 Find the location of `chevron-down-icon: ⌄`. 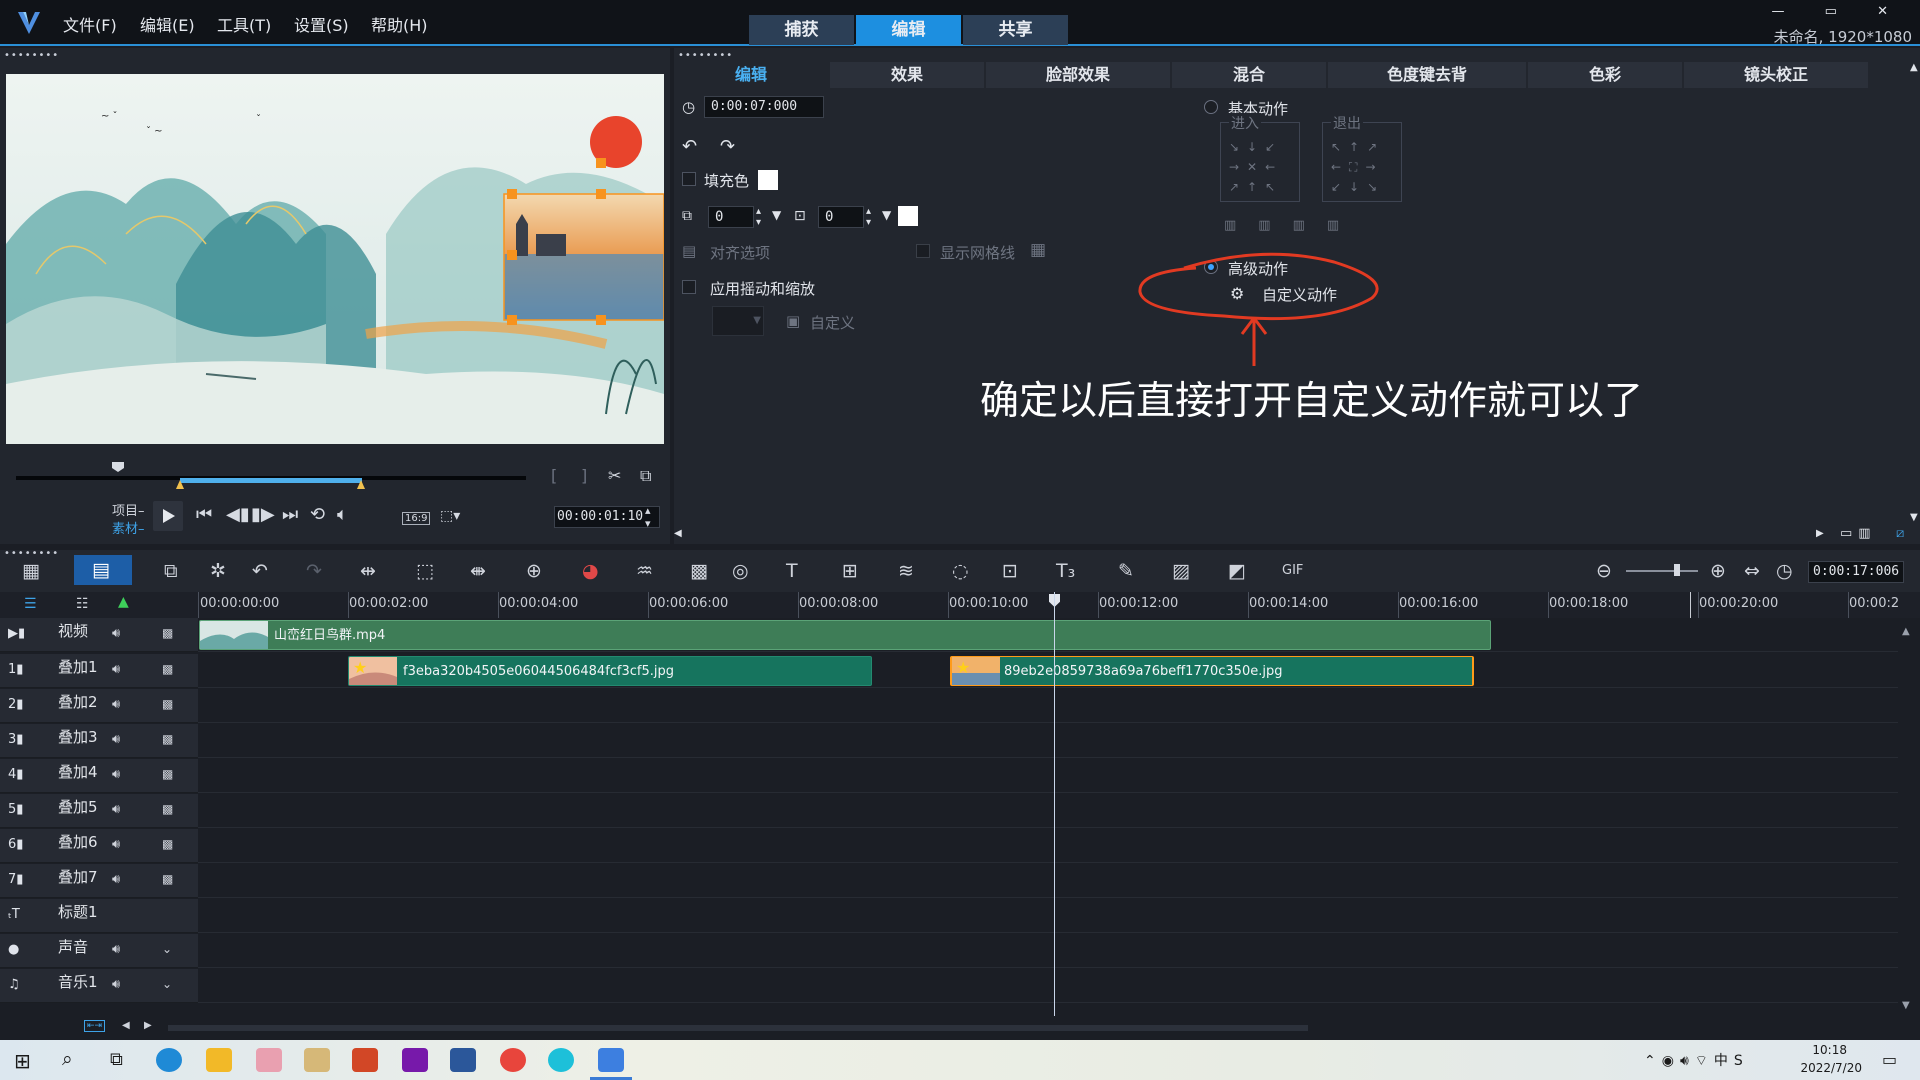

chevron-down-icon: ⌄ is located at coordinates (167, 949).